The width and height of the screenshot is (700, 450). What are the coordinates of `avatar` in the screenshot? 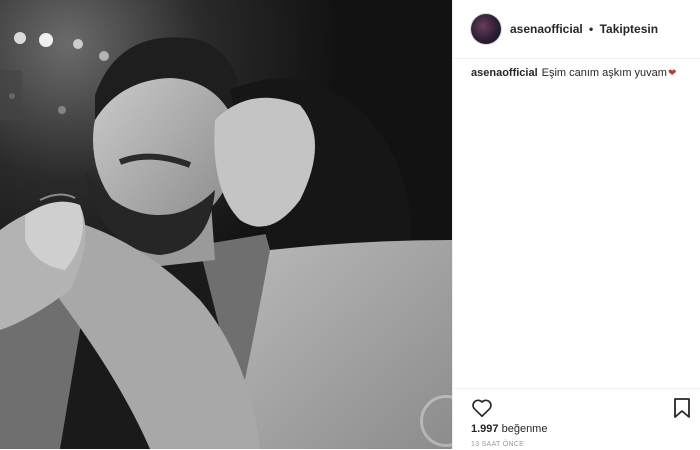 It's located at (486, 29).